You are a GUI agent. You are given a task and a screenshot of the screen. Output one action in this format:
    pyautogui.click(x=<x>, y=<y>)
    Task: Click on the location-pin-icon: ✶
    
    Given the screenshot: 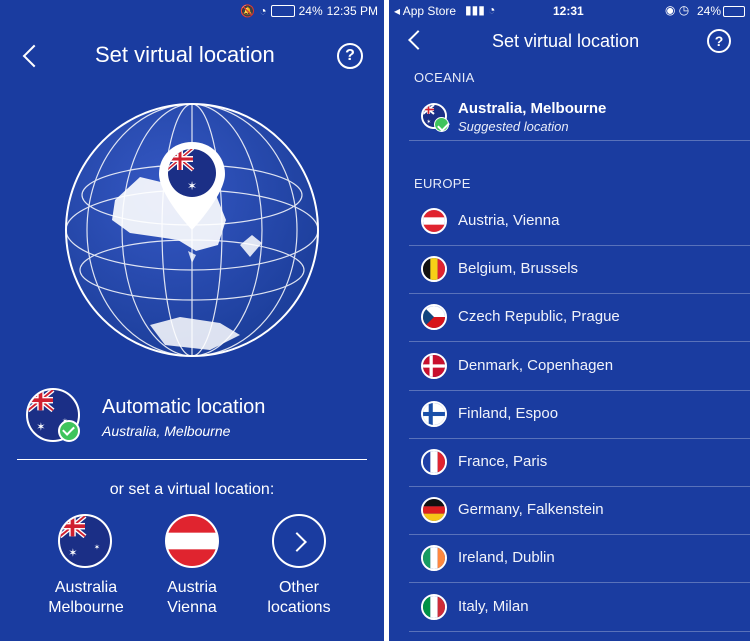 What is the action you would take?
    pyautogui.click(x=192, y=186)
    